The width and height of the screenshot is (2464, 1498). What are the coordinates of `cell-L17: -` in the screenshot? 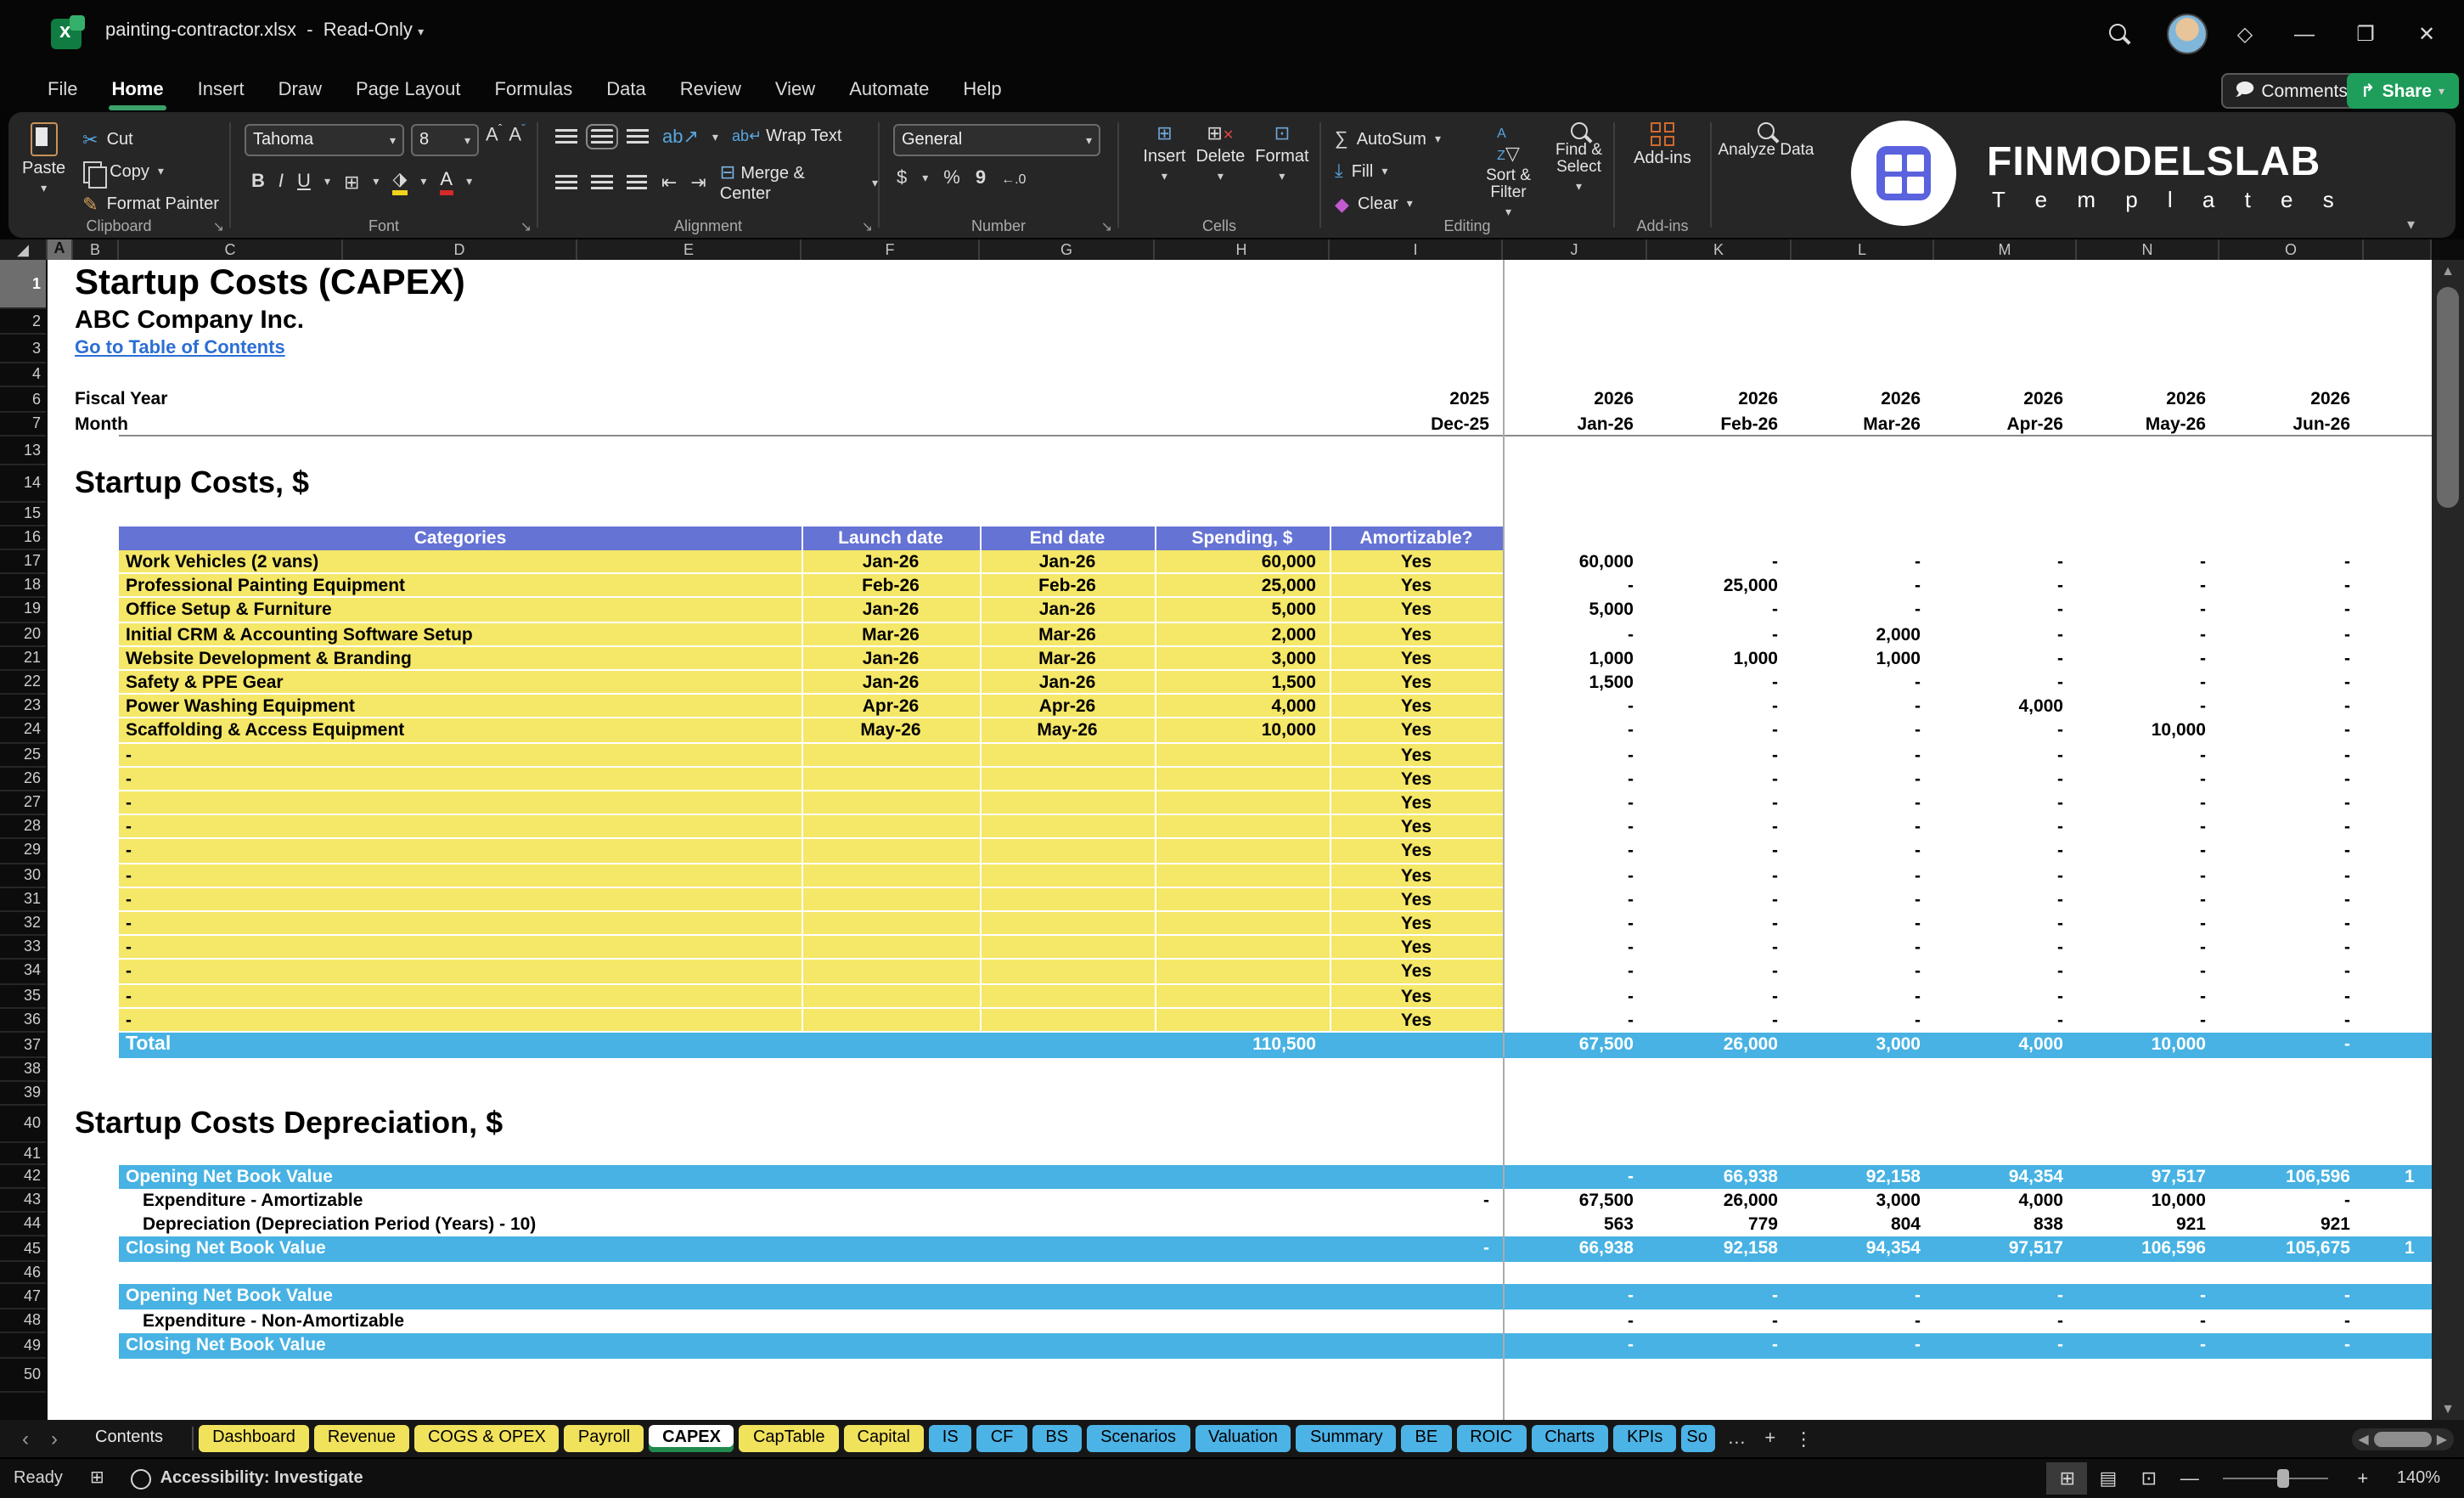 It's located at (1863, 562).